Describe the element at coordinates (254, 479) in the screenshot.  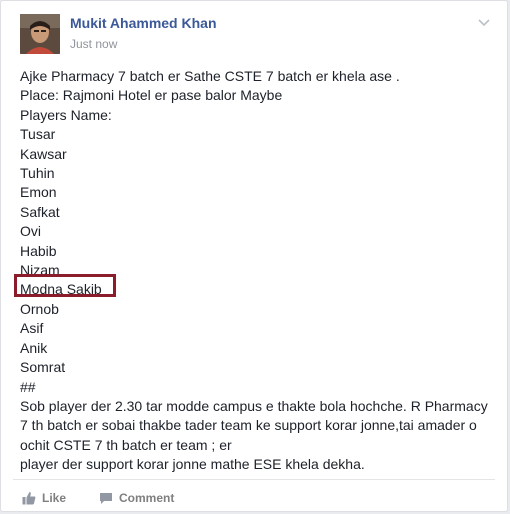
I see `divider` at that location.